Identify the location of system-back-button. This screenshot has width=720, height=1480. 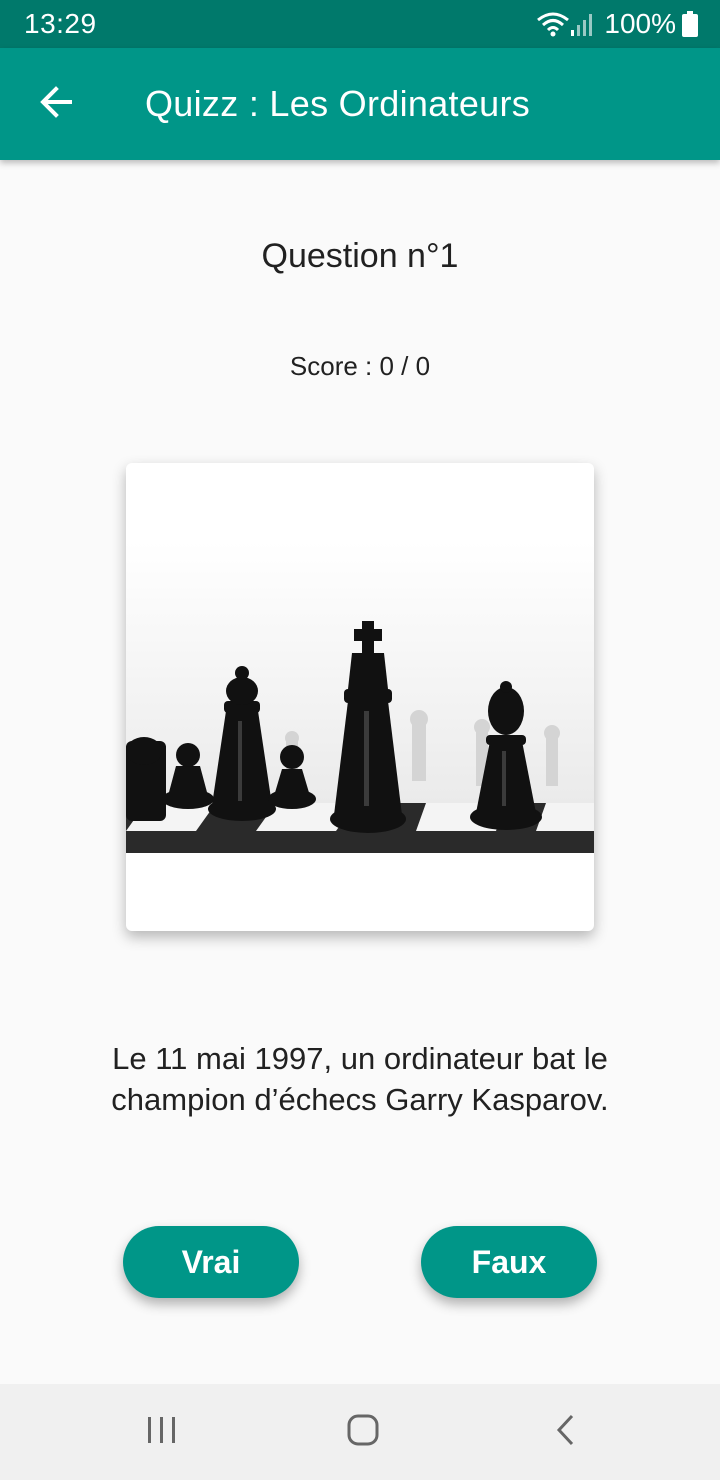
(565, 1432).